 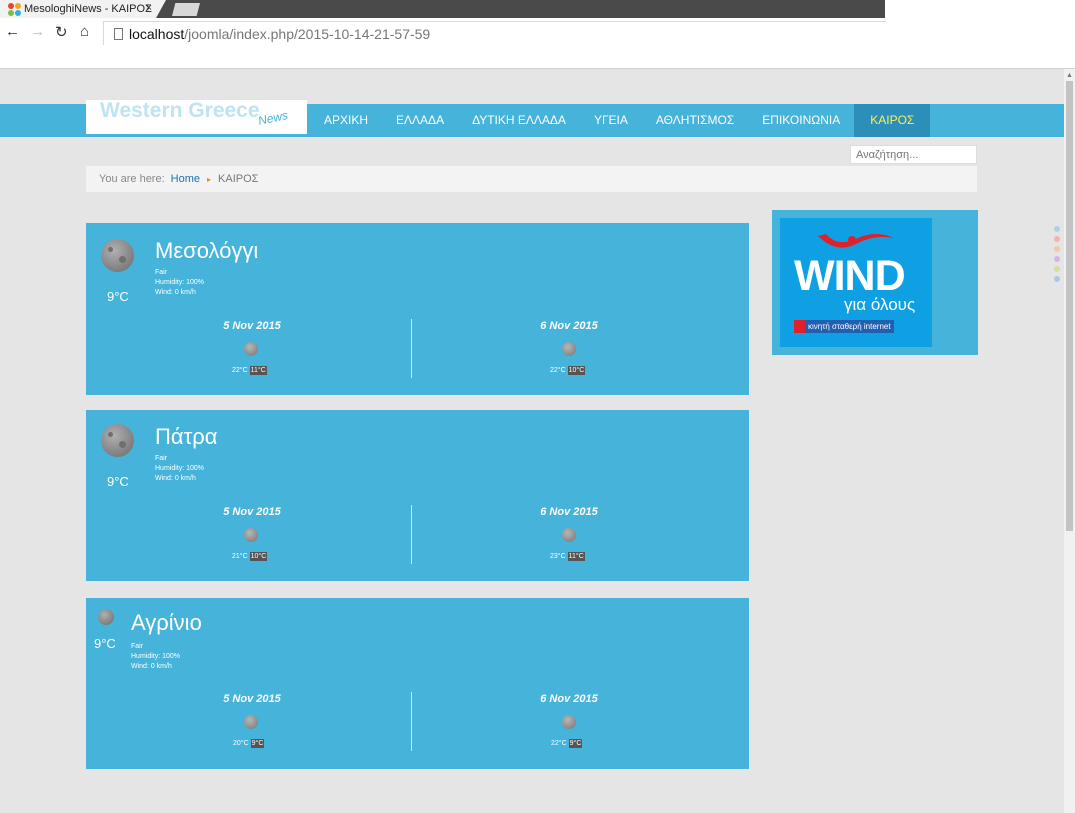 I want to click on breadcrumb-label: You are here:, so click(x=132, y=179).